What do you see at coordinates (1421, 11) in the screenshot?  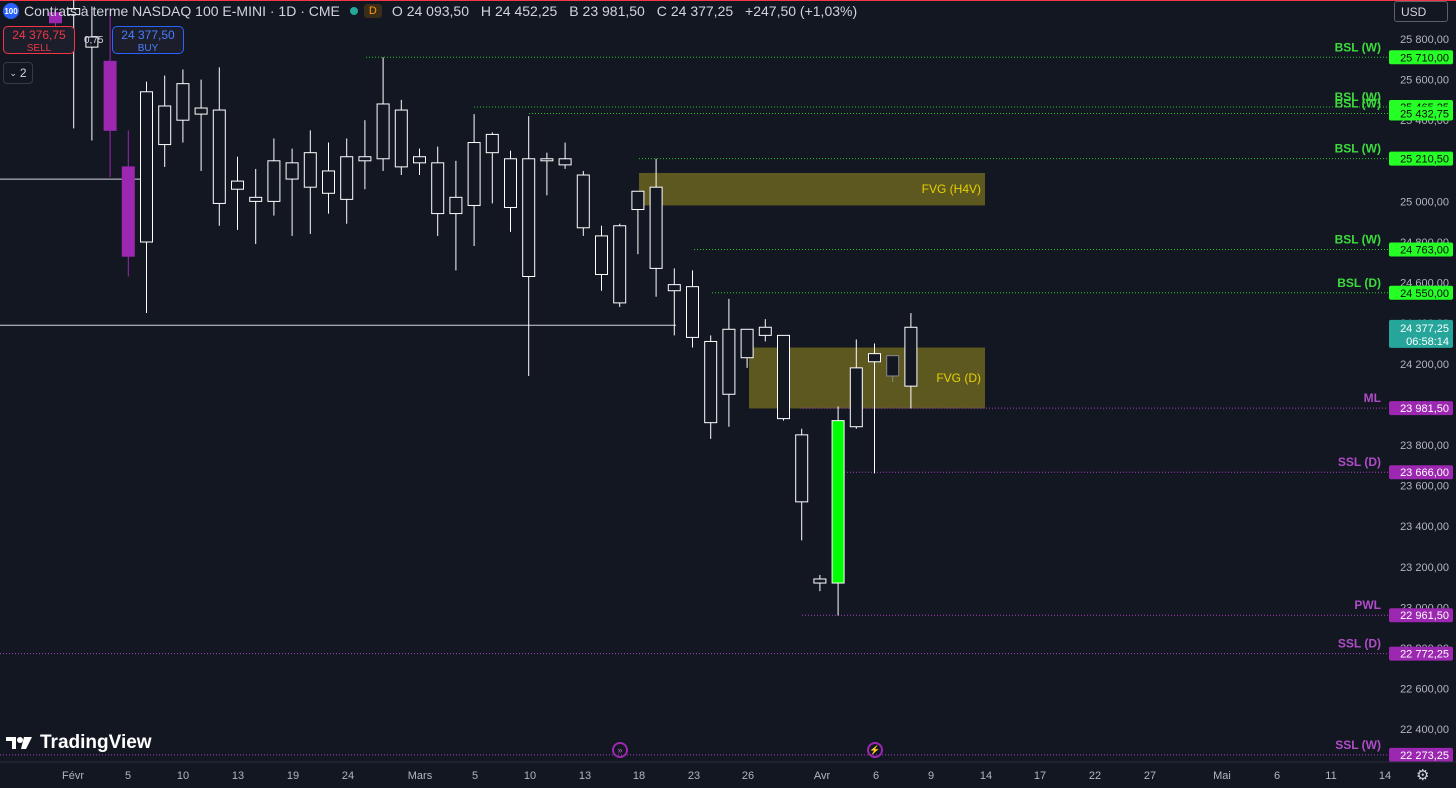 I see `currency-selector: USD` at bounding box center [1421, 11].